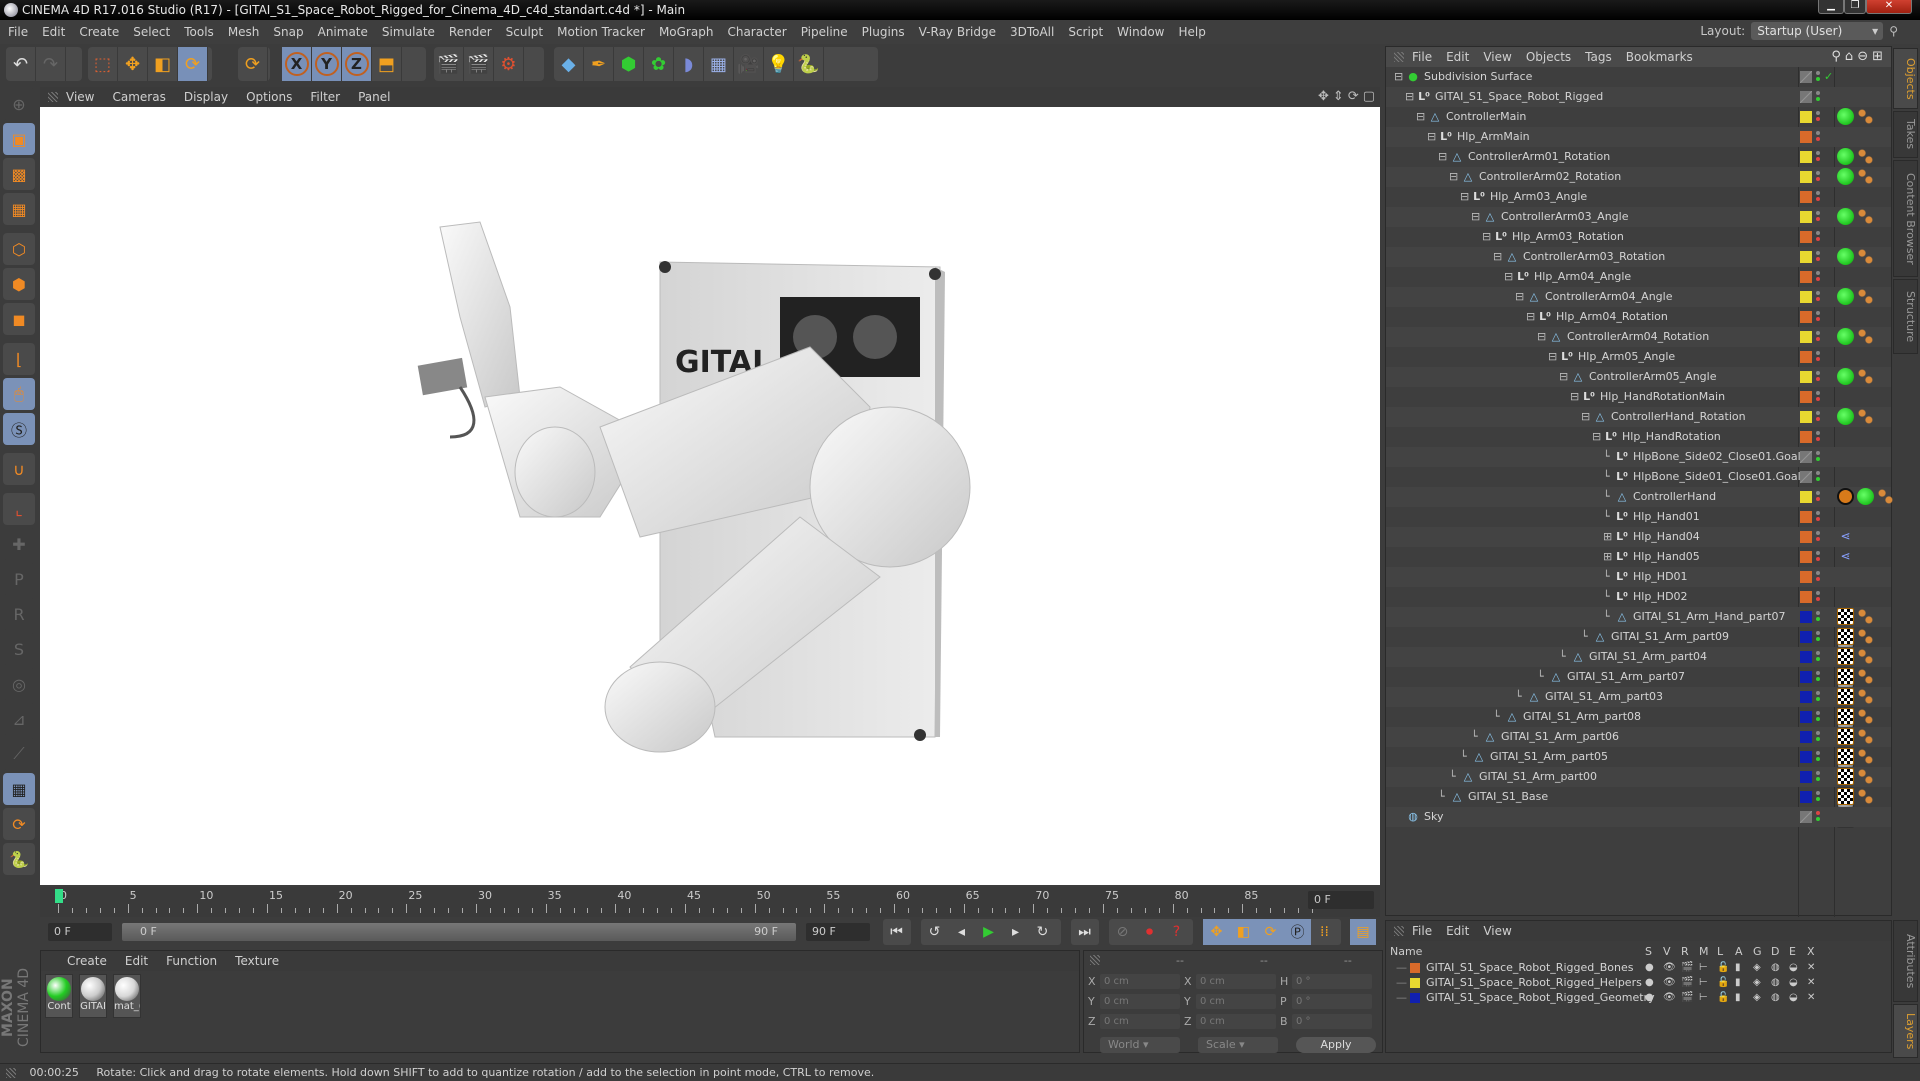  Describe the element at coordinates (19, 684) in the screenshot. I see `target-tool-icon: ◎` at that location.